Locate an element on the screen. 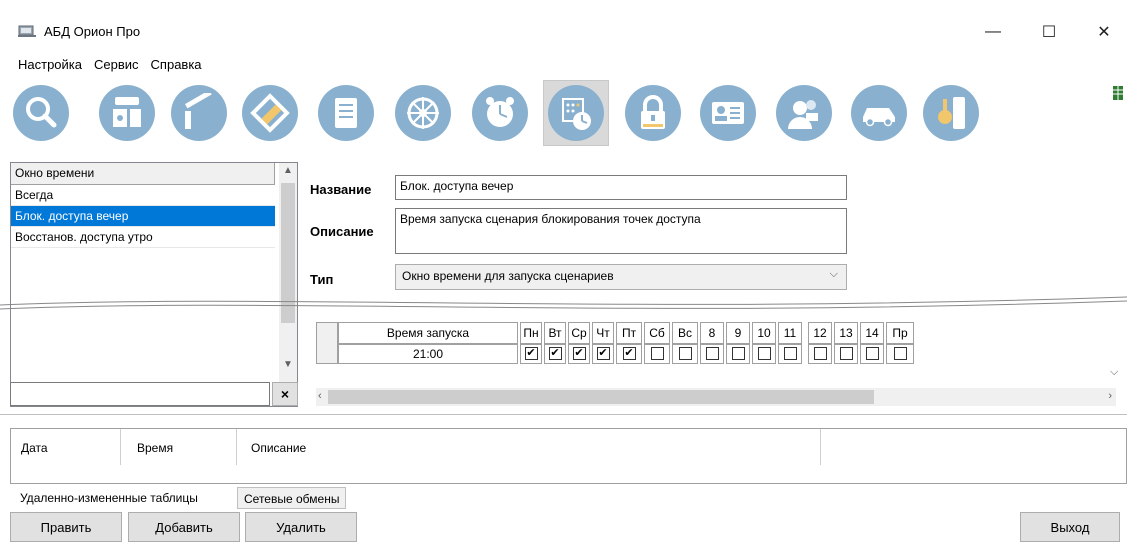 Image resolution: width=1127 pixels, height=542 pixels. tab-network-exchanges: Сетевые обмены is located at coordinates (292, 498).